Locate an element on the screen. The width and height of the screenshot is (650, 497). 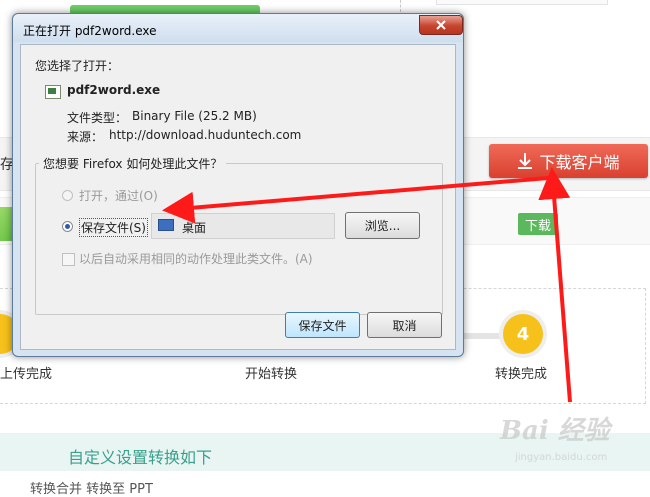
action-question: 您想要 Firefox 如何处理此文件？ is located at coordinates (133, 163).